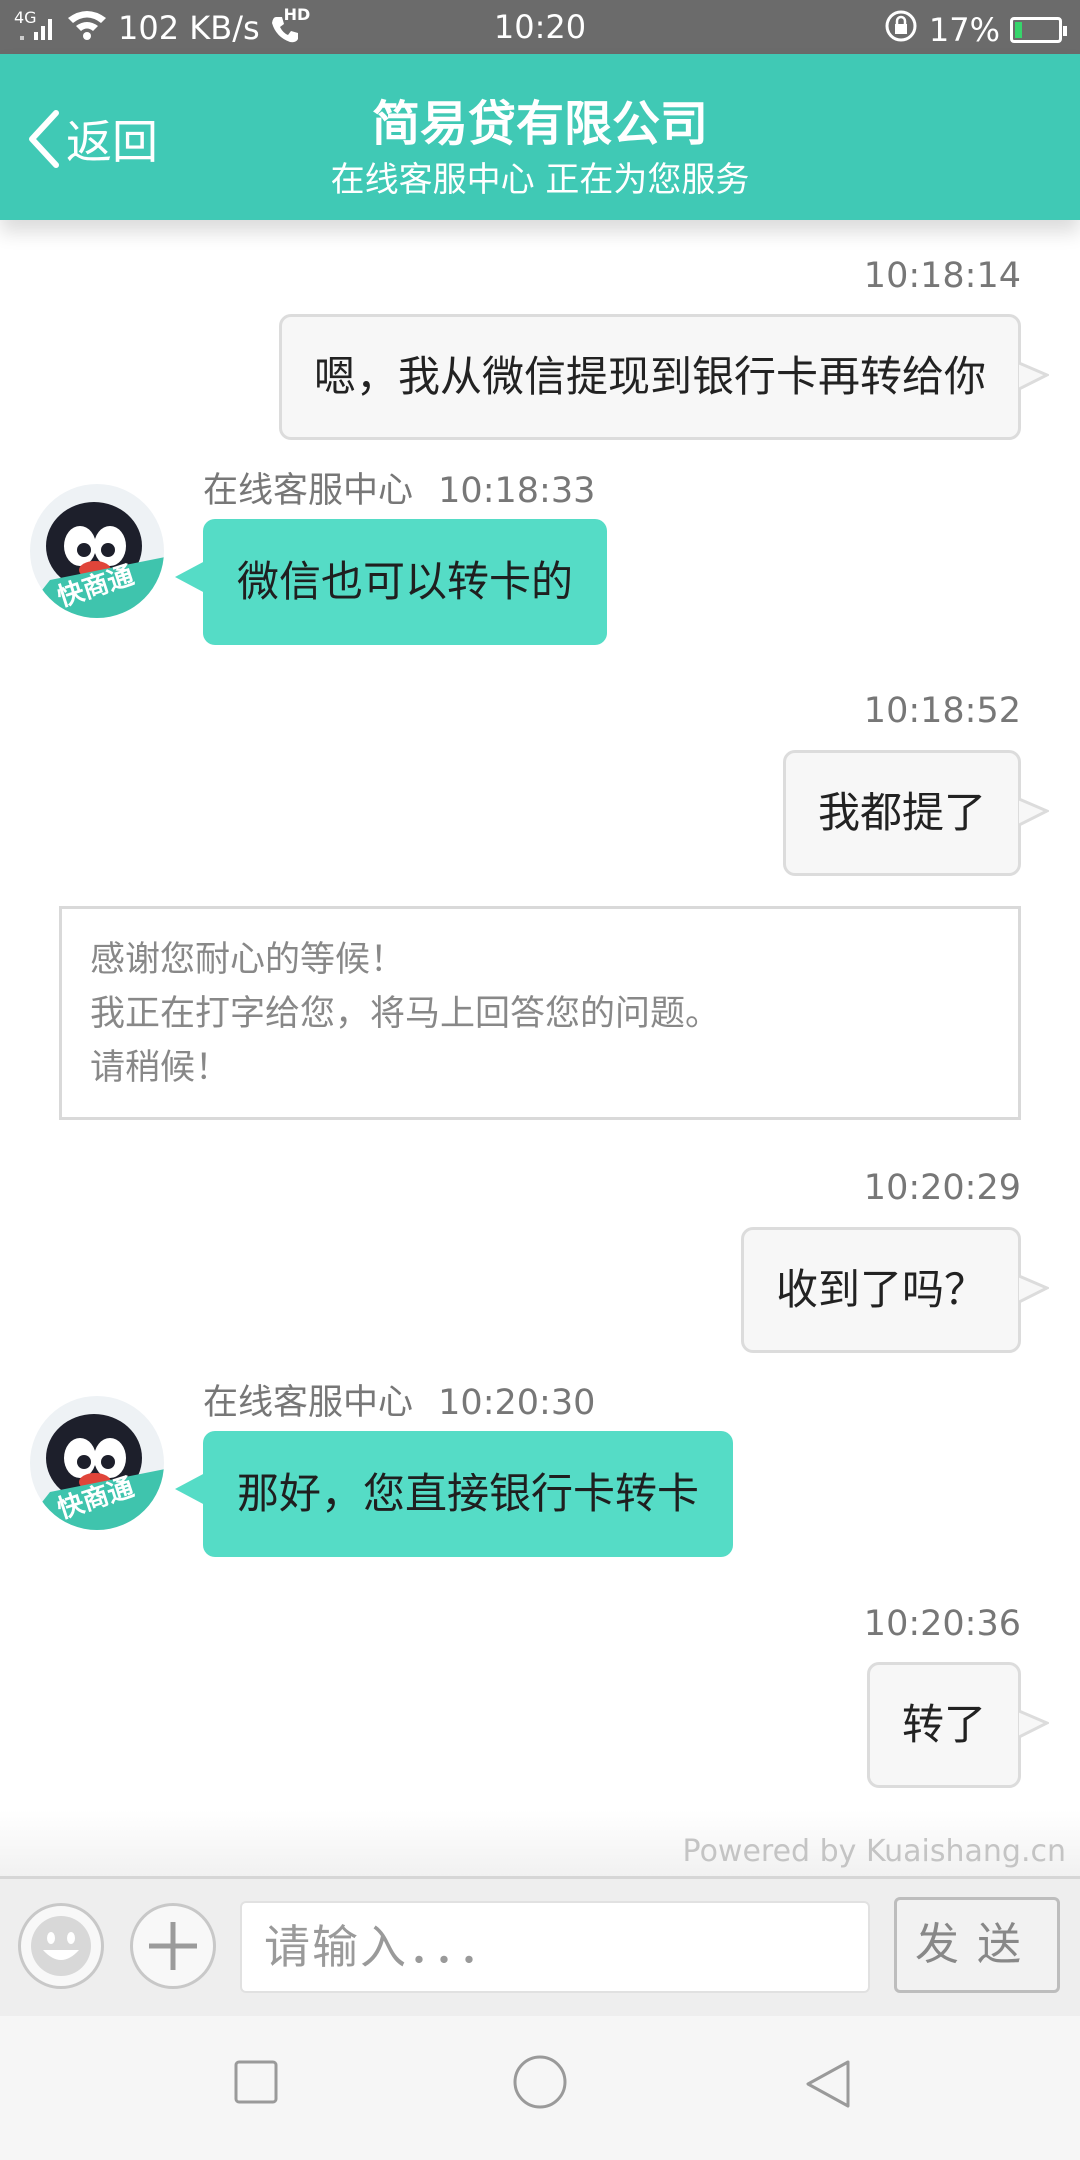 The image size is (1080, 2160). What do you see at coordinates (1038, 30) in the screenshot?
I see `battery-icon` at bounding box center [1038, 30].